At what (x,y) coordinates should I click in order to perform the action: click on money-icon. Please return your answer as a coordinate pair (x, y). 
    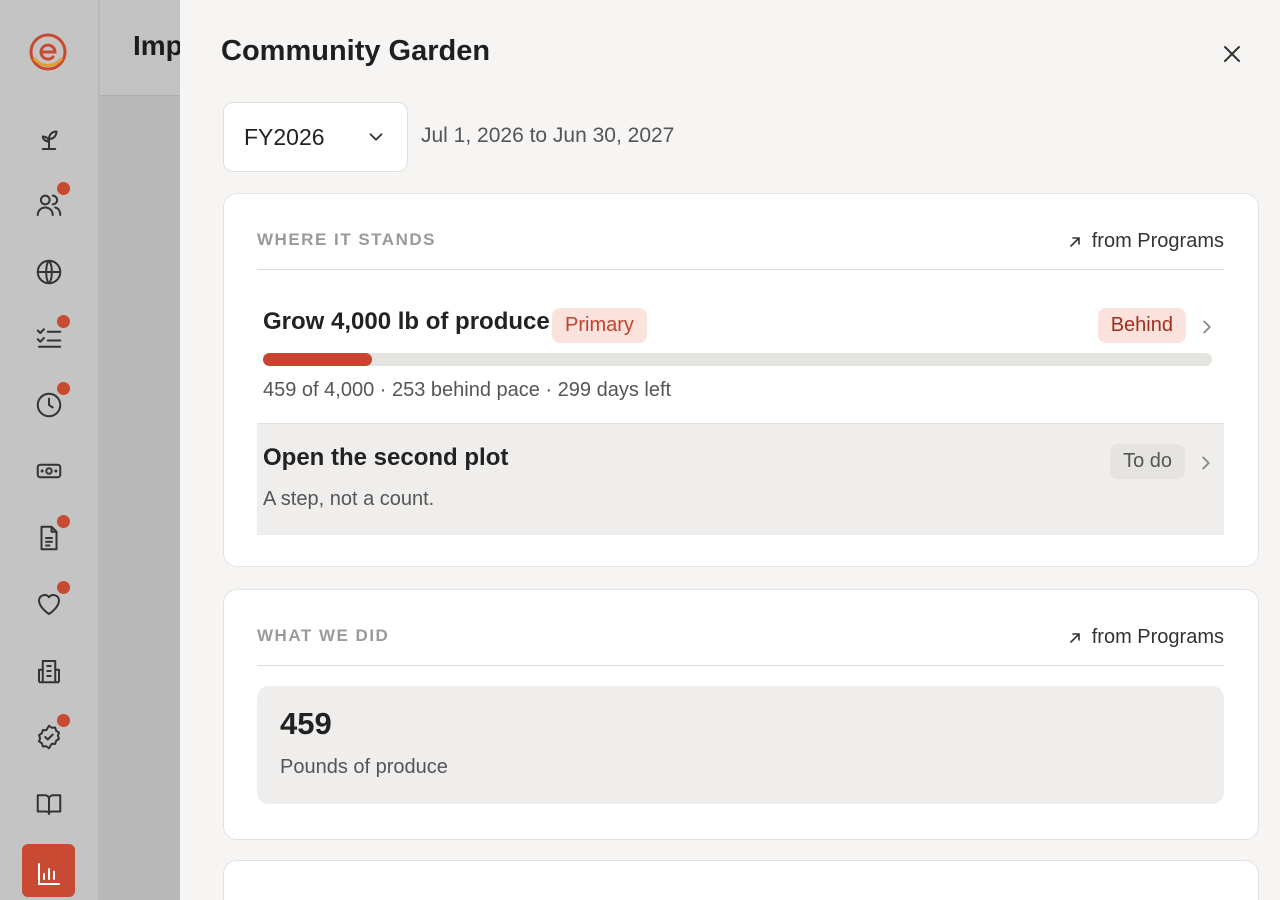
    Looking at the image, I should click on (49, 471).